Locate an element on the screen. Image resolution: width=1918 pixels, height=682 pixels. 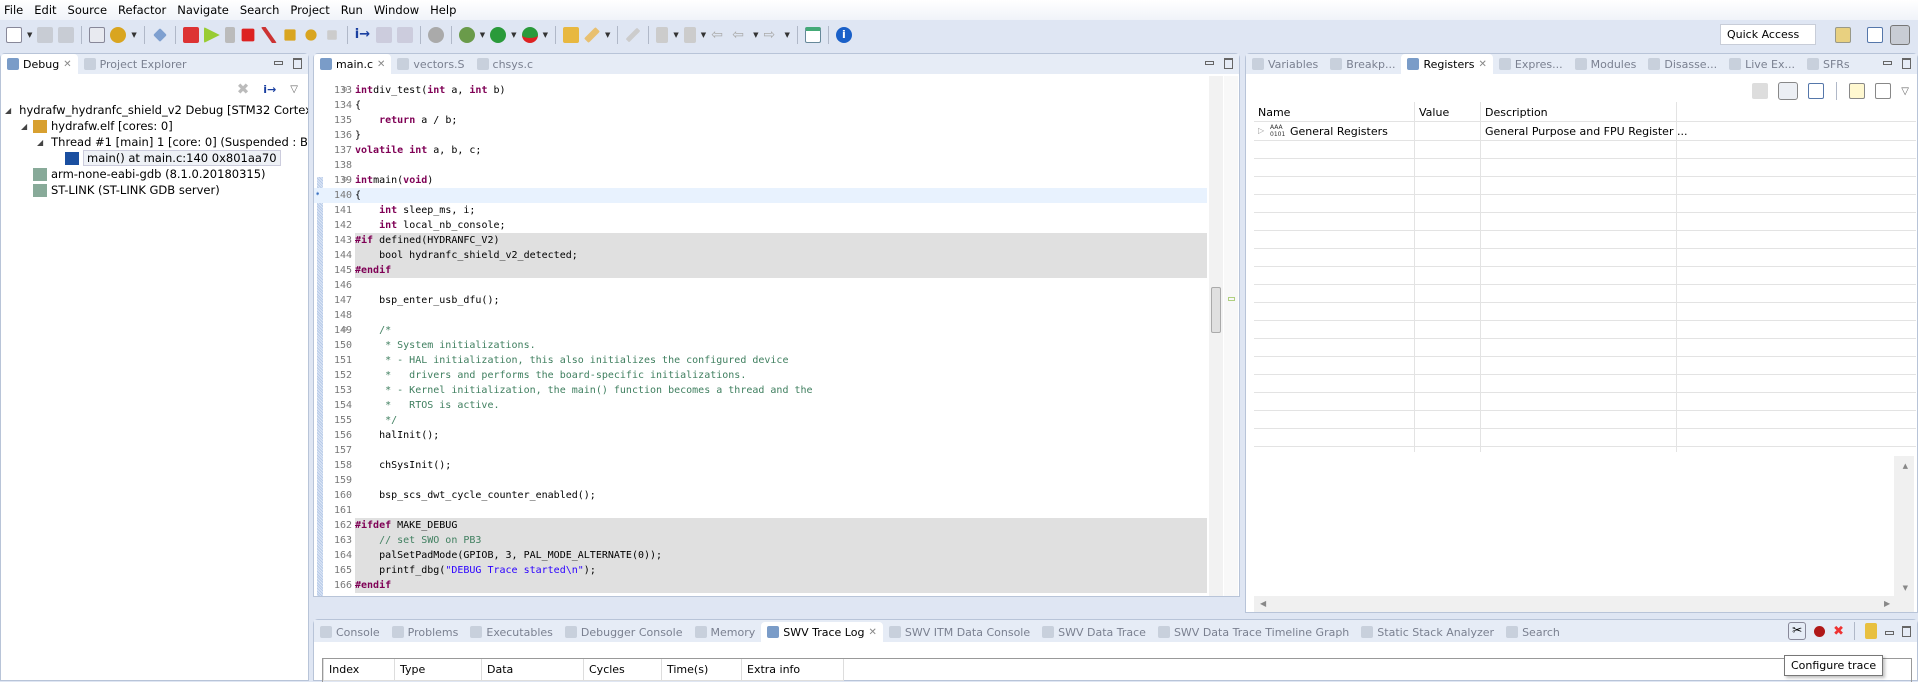
code-line: 146 is located at coordinates (760, 285).